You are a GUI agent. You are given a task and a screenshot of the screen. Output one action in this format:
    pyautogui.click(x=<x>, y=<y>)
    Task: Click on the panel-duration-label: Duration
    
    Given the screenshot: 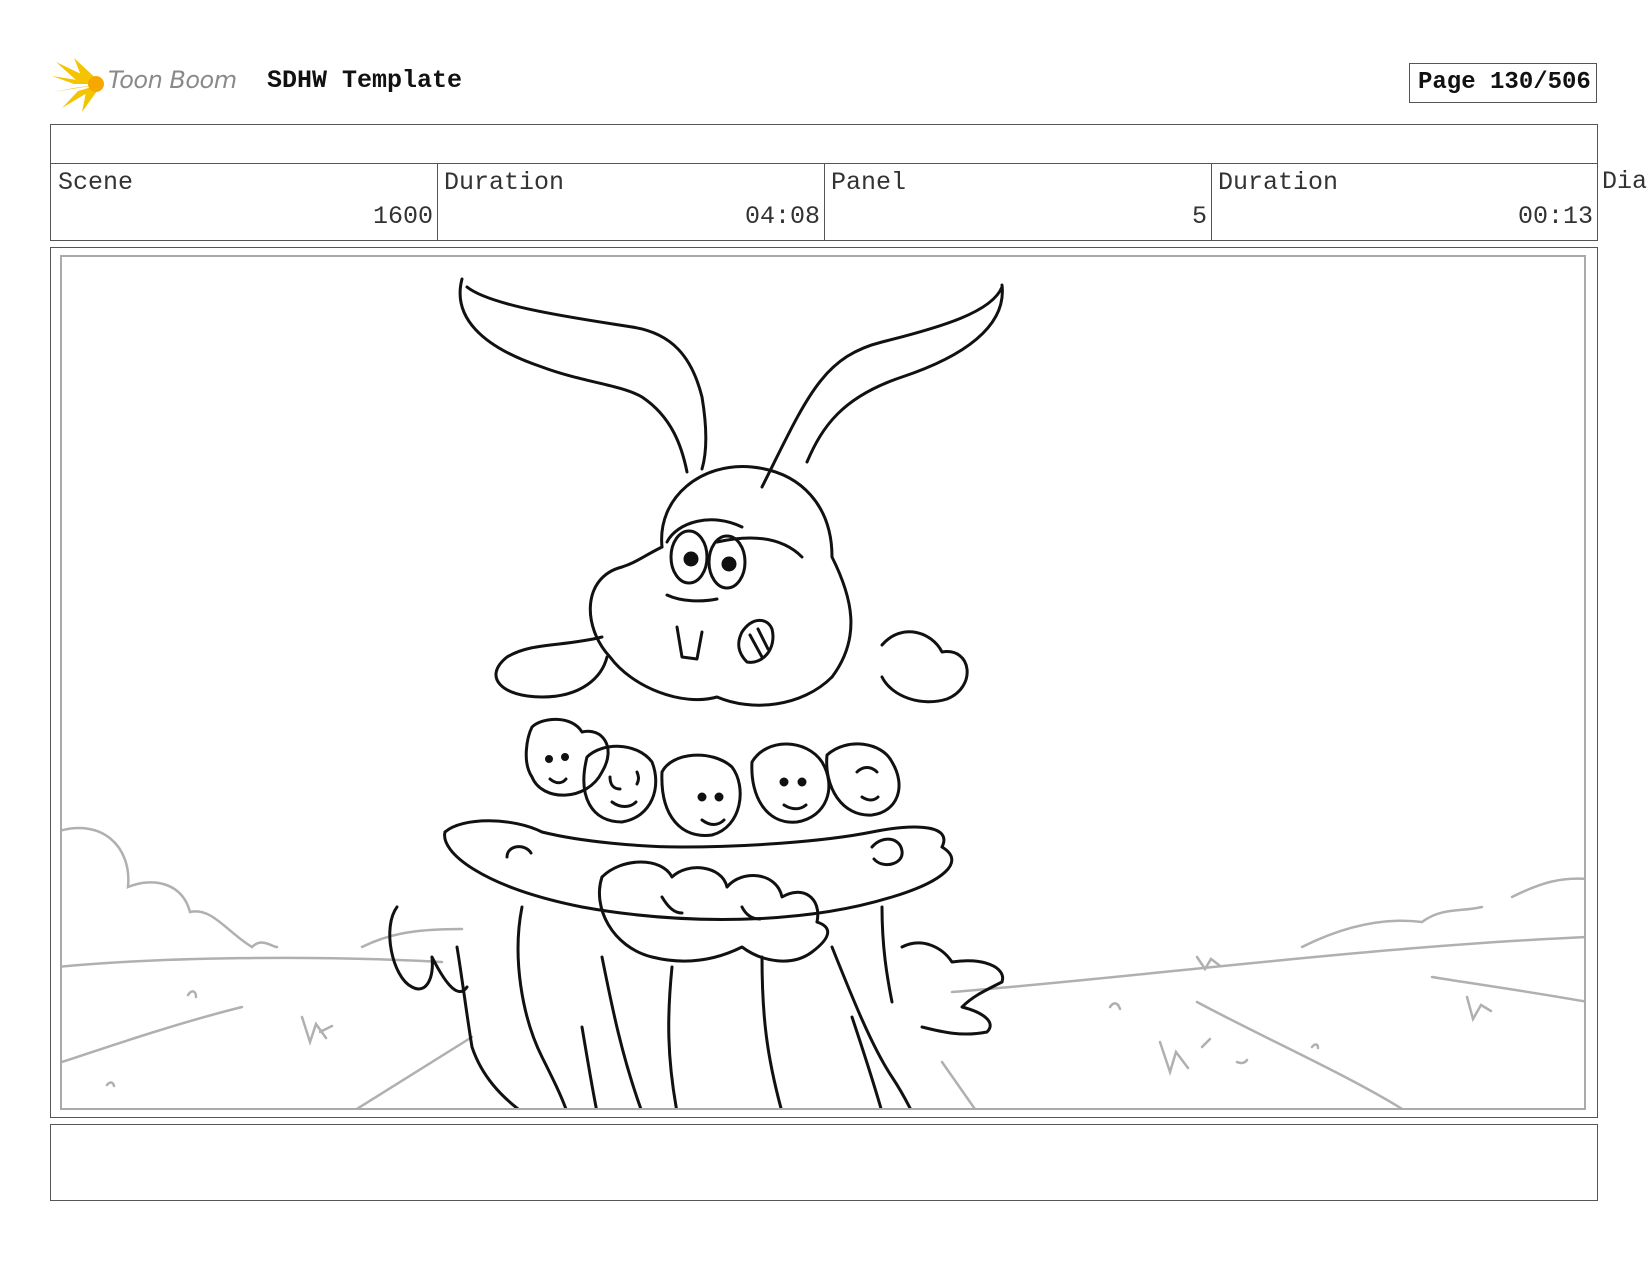 What is the action you would take?
    pyautogui.click(x=1278, y=182)
    